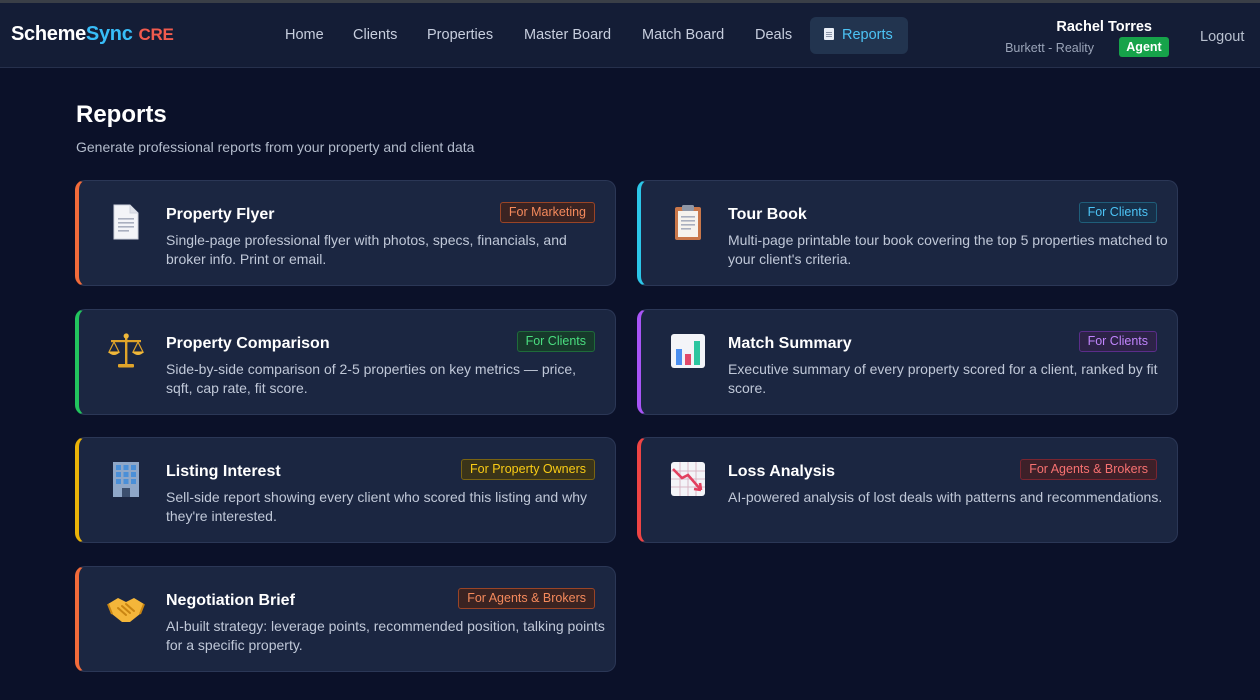  What do you see at coordinates (567, 35) in the screenshot?
I see `nav-master-board: Master Board` at bounding box center [567, 35].